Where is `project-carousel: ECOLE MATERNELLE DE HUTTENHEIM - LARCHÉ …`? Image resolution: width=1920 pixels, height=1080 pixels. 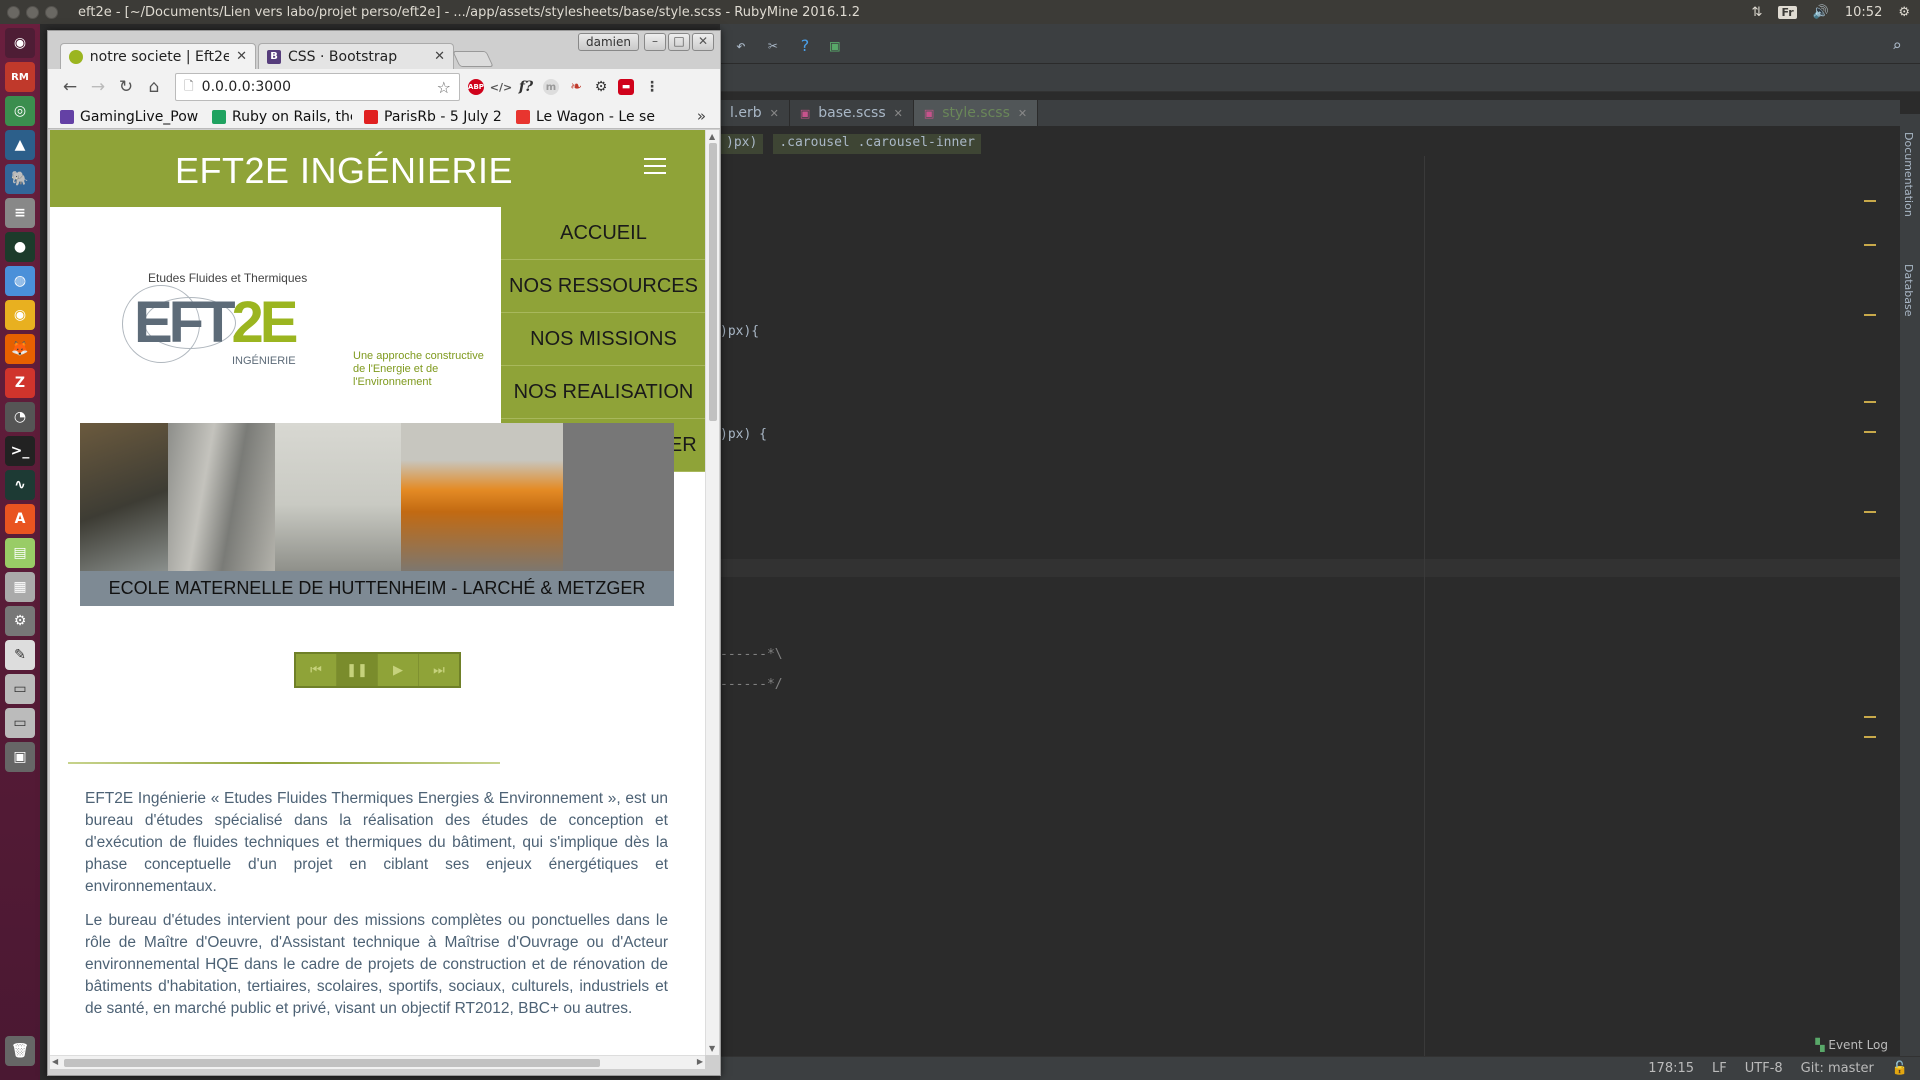
project-carousel: ECOLE MATERNELLE DE HUTTENHEIM - LARCHÉ … is located at coordinates (377, 514).